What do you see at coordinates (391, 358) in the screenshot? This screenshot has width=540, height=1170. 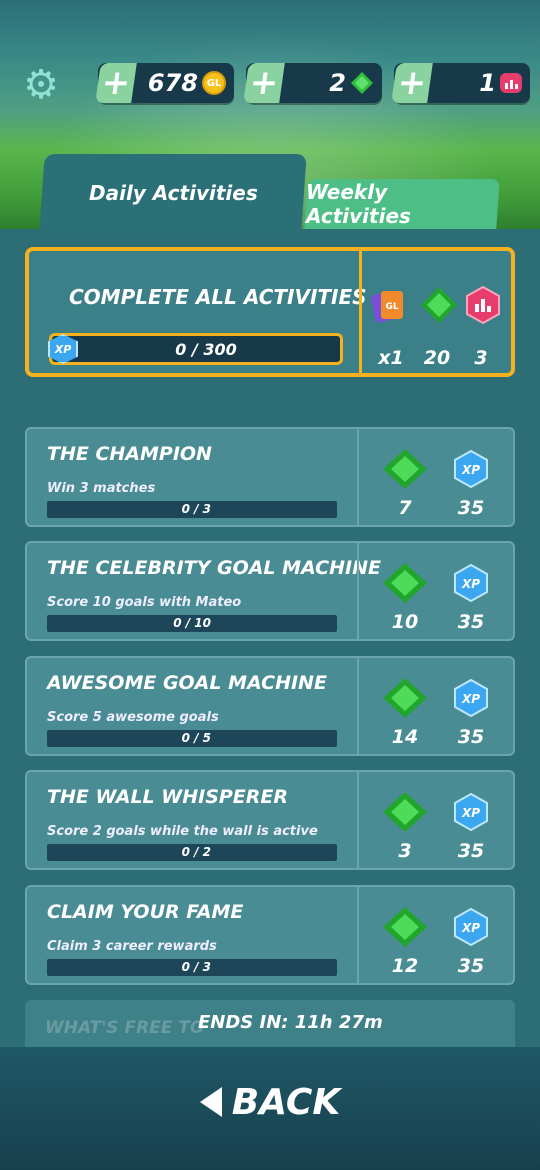 I see `reward-cards-value: x1` at bounding box center [391, 358].